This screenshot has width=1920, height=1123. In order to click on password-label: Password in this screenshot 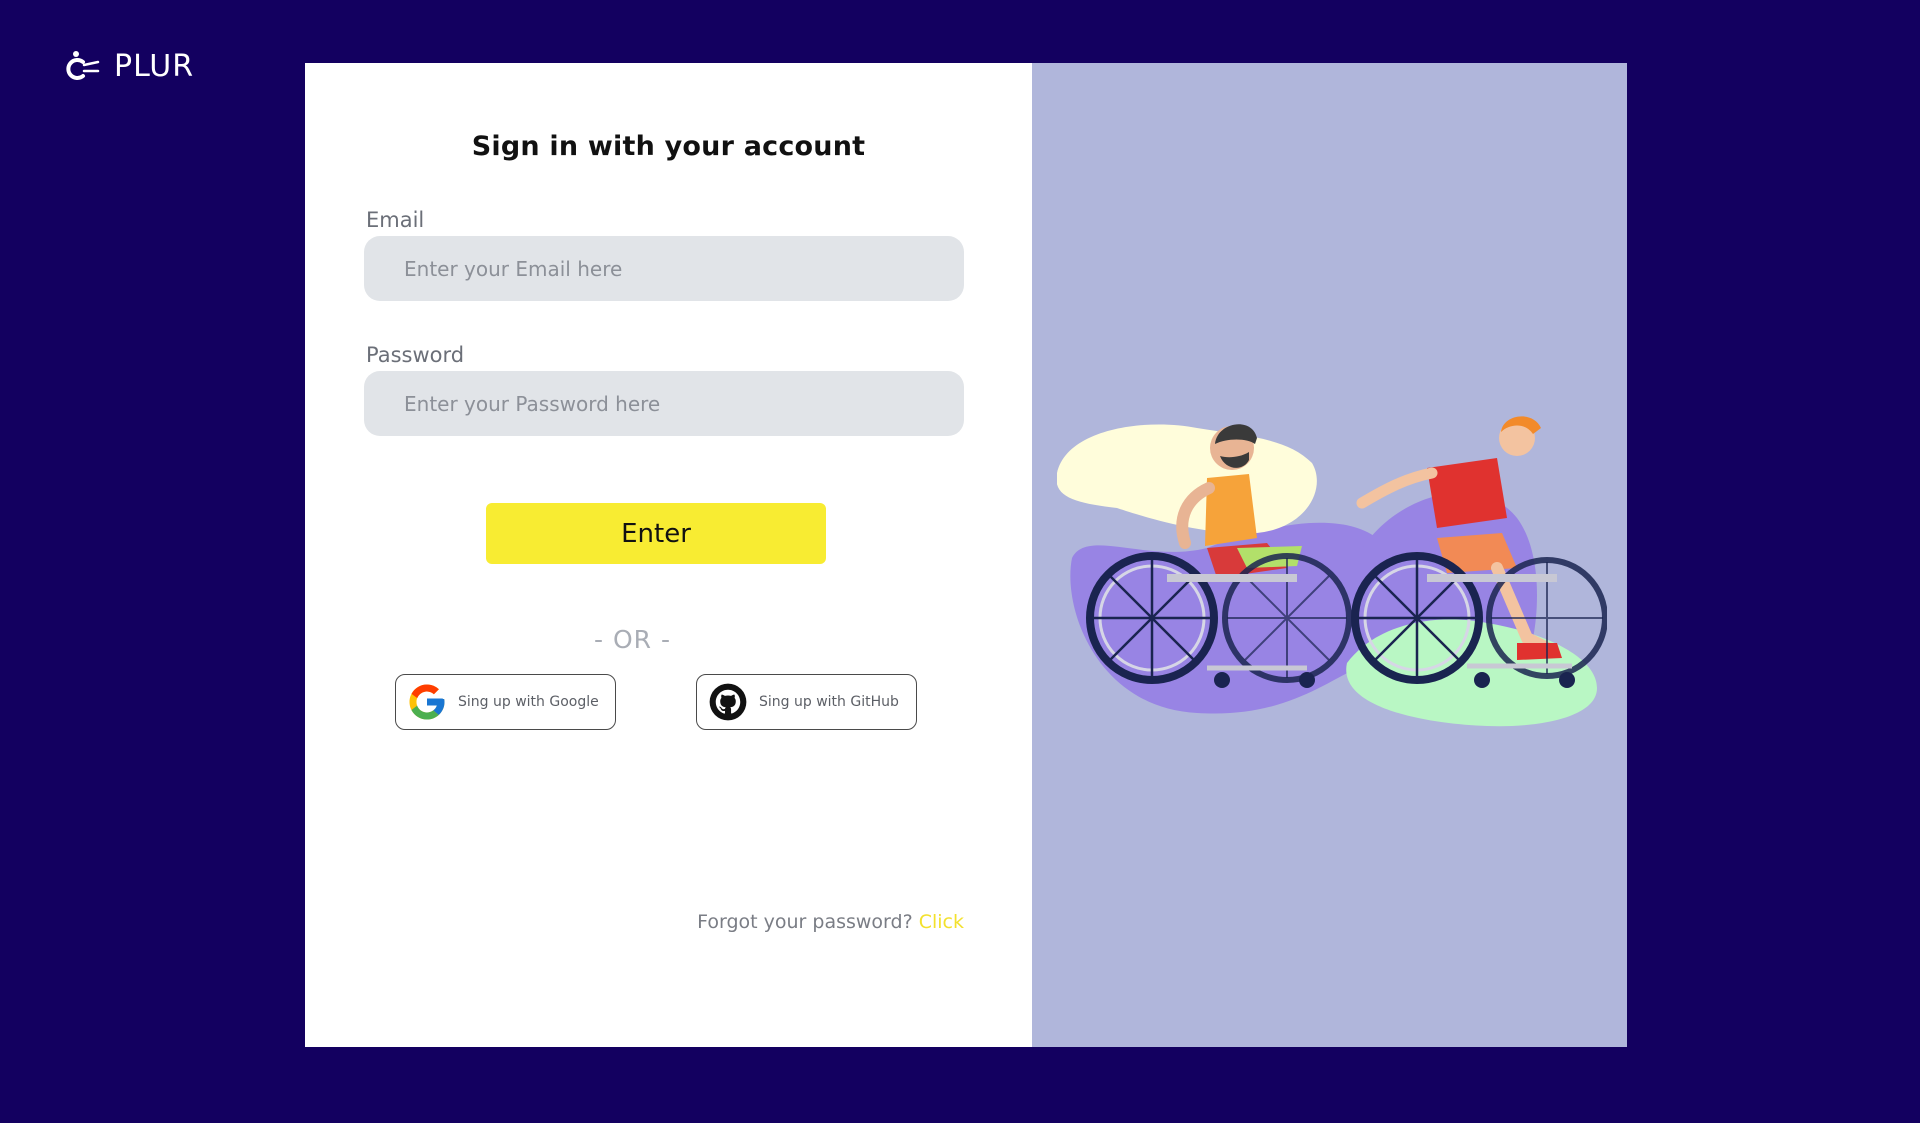, I will do `click(415, 355)`.